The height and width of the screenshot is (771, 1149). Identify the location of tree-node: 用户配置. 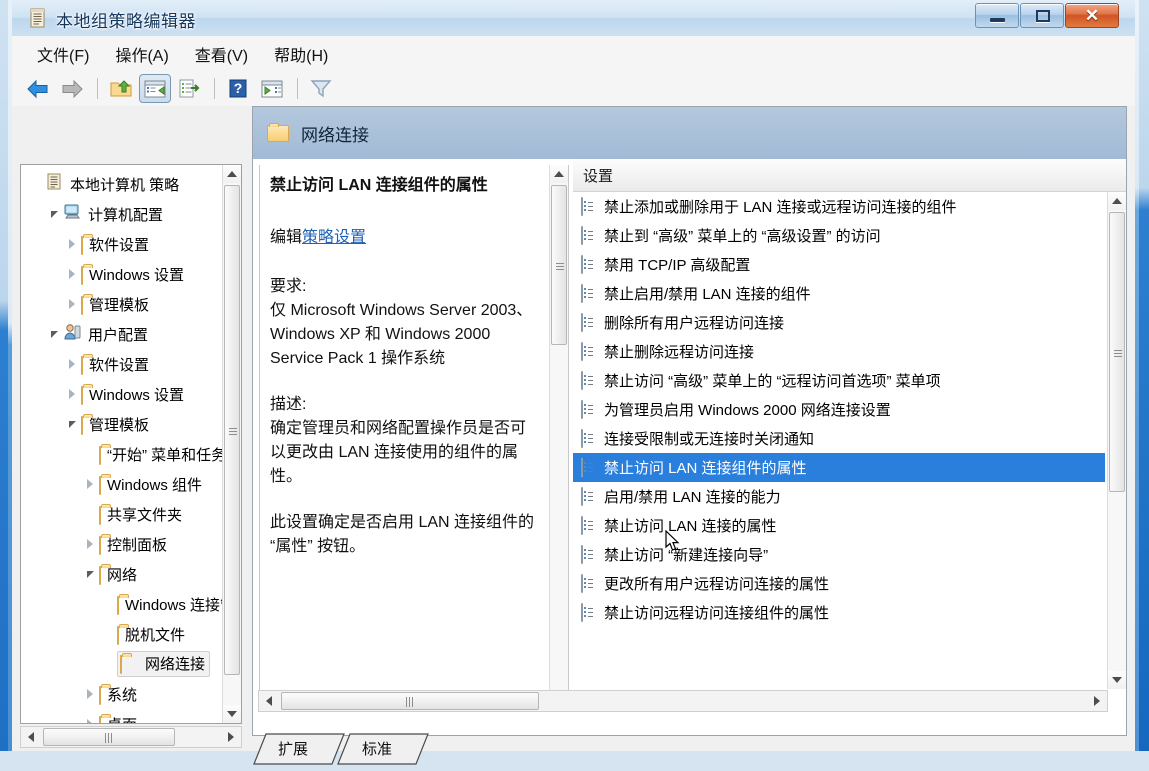
(123, 334).